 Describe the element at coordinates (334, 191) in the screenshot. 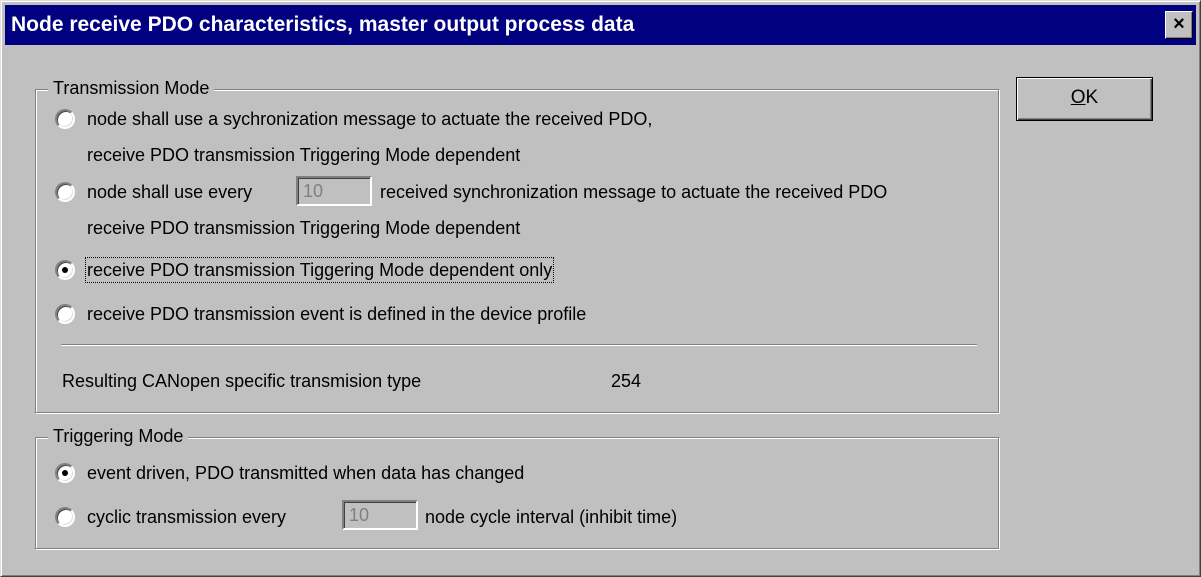

I see `sync-count-input` at that location.